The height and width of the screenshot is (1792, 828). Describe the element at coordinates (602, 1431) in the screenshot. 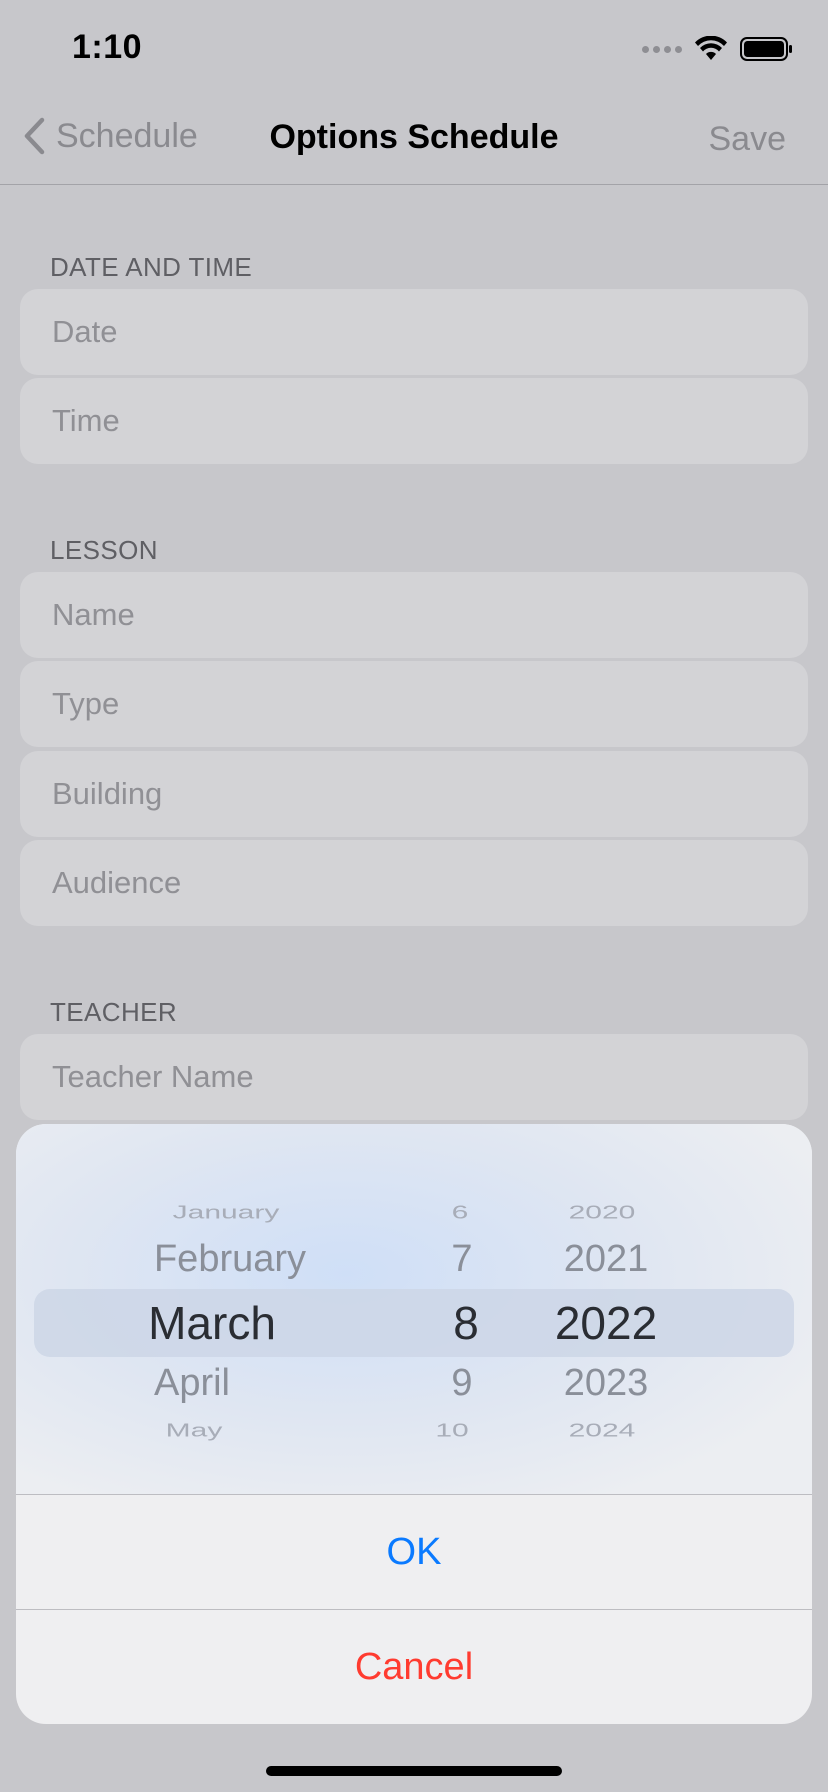

I see `year-option: 2024` at that location.